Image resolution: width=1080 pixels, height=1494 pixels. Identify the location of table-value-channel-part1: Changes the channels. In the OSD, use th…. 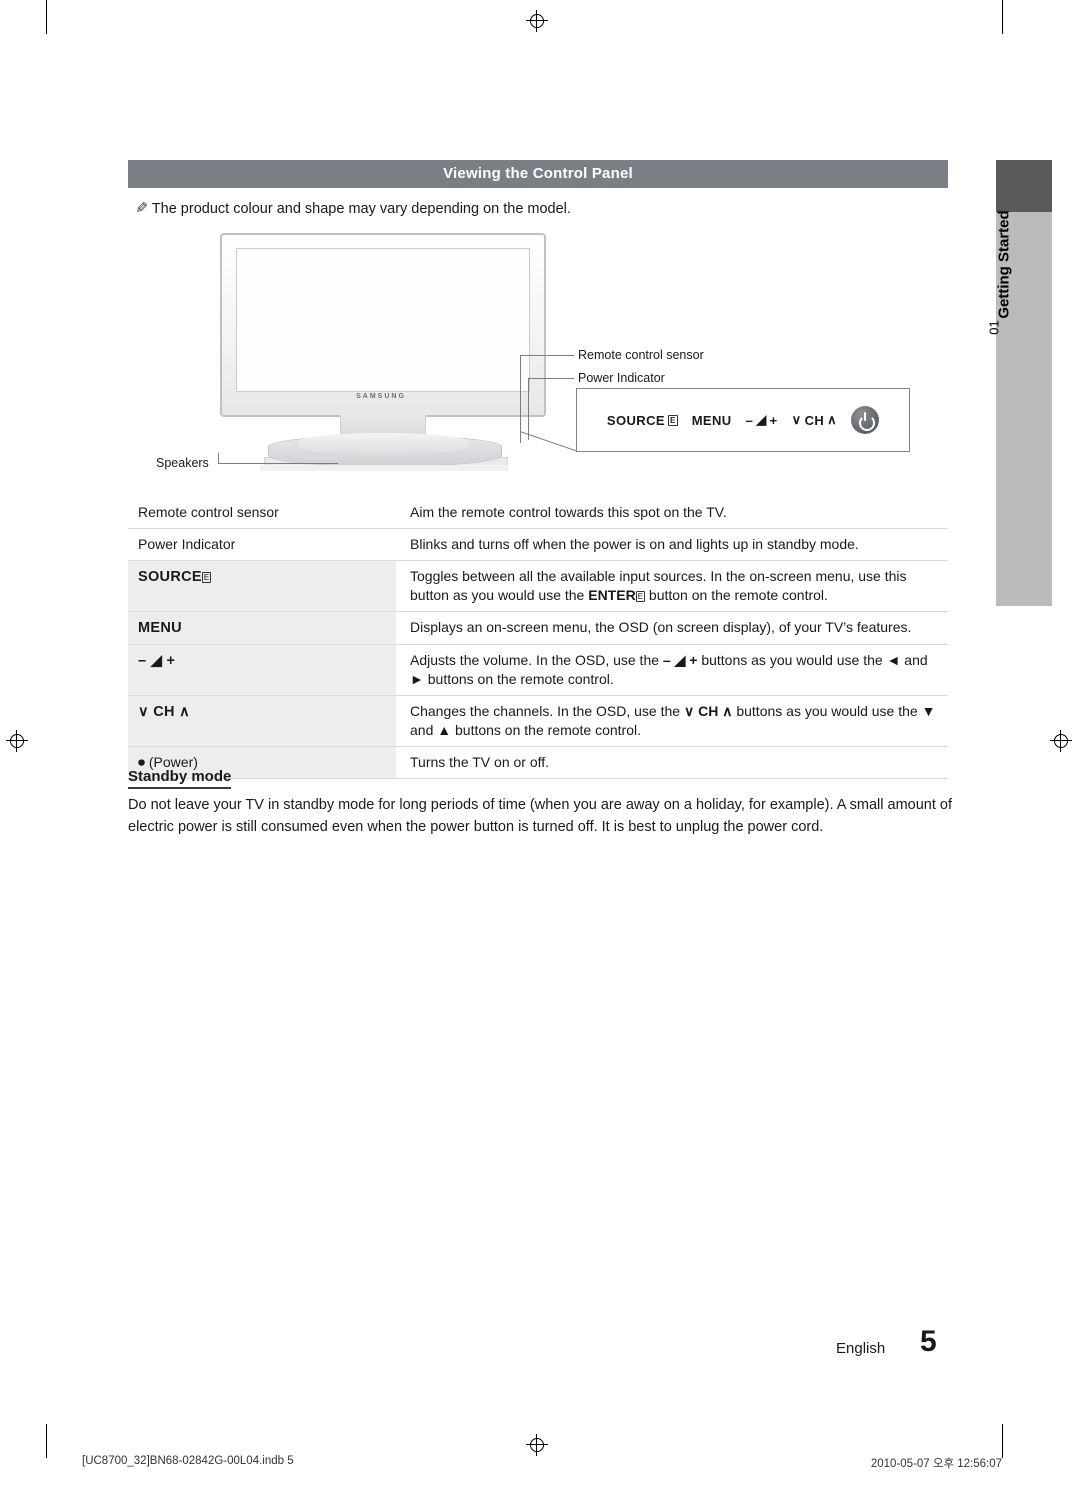
(547, 710).